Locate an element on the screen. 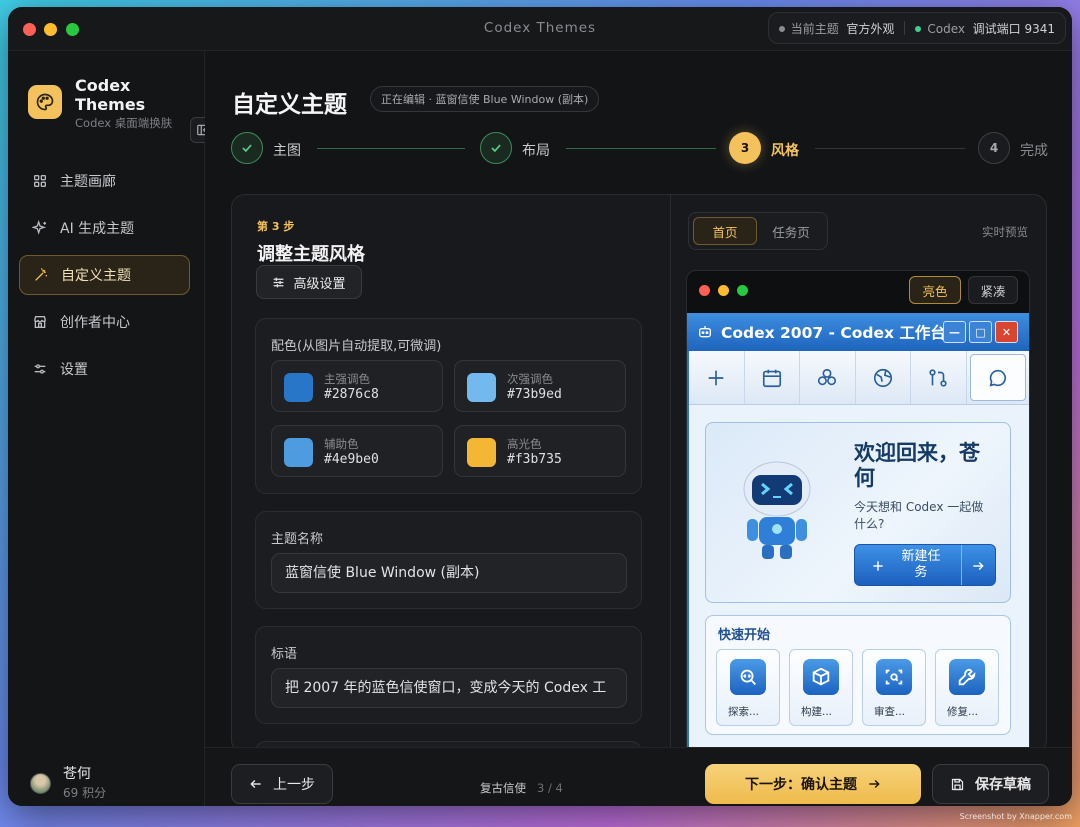 The height and width of the screenshot is (827, 1080). preview-min-dot is located at coordinates (723, 290).